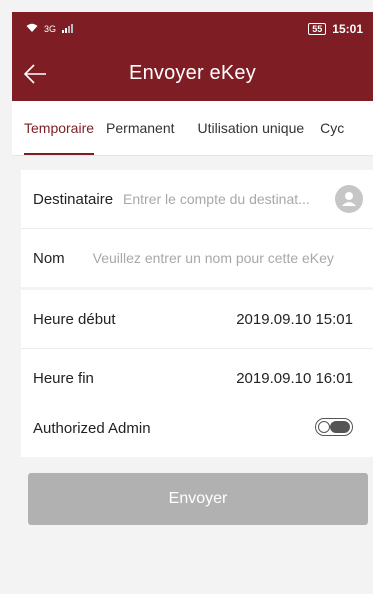 This screenshot has width=373, height=594. I want to click on navigation-bar: Envoyer eKey, so click(192, 73).